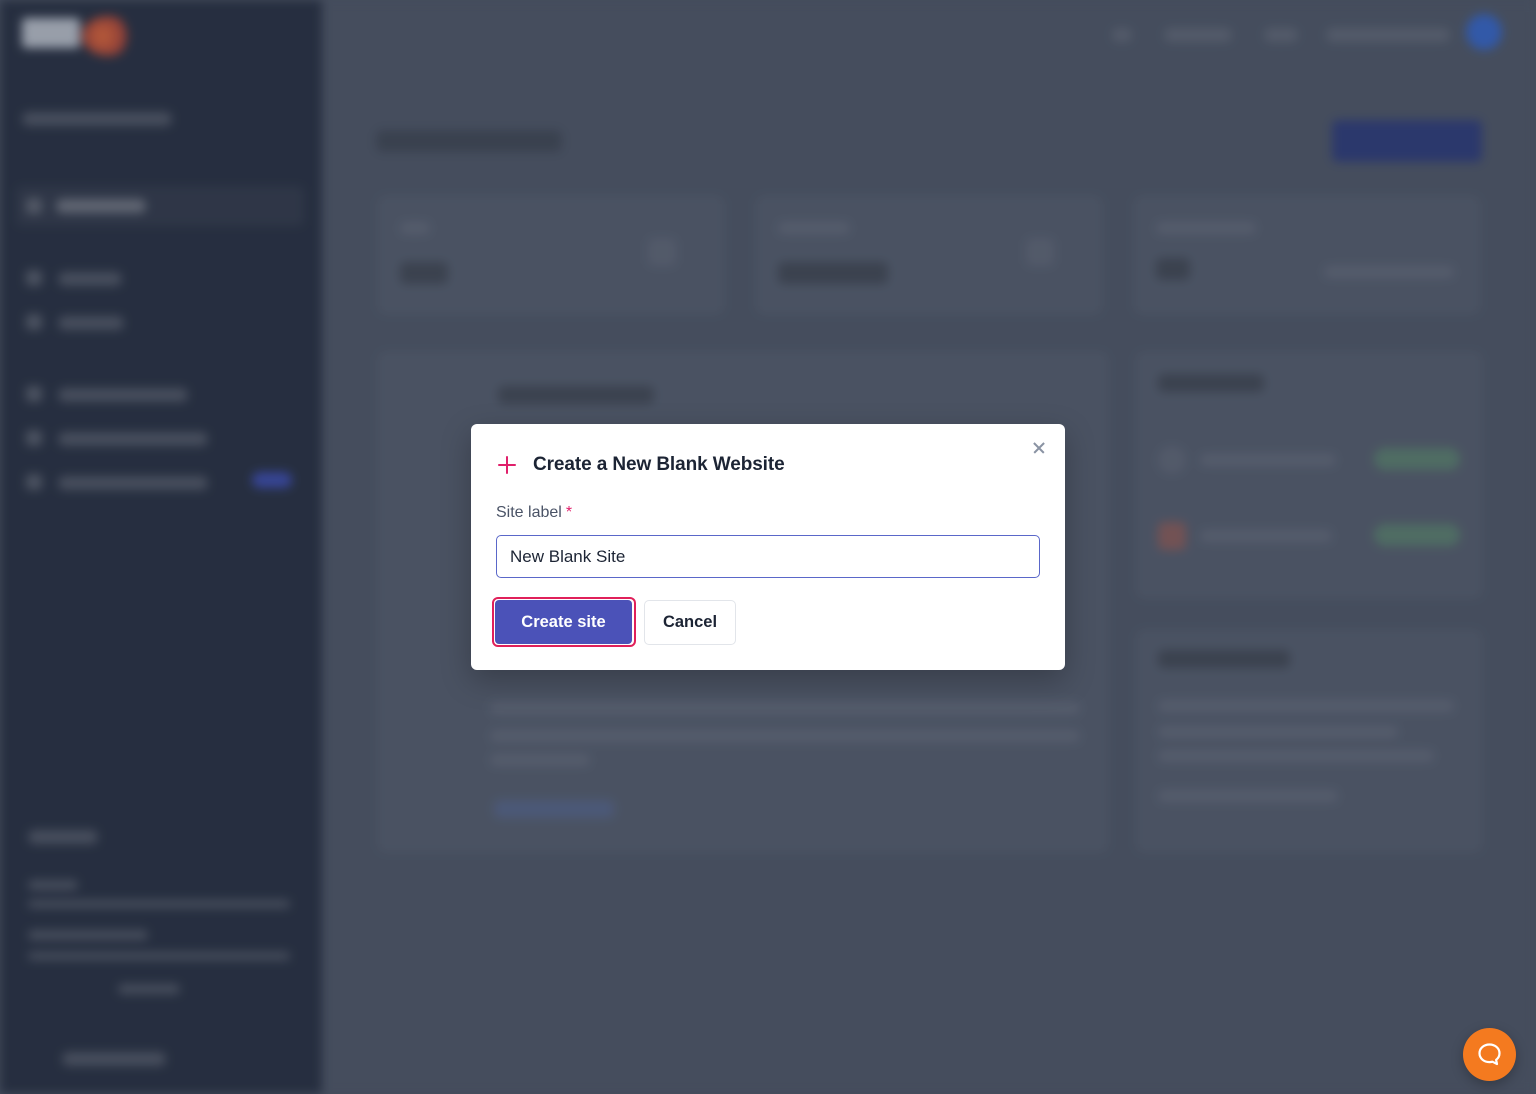  I want to click on dialog-title: Create a New Blank Website, so click(659, 464).